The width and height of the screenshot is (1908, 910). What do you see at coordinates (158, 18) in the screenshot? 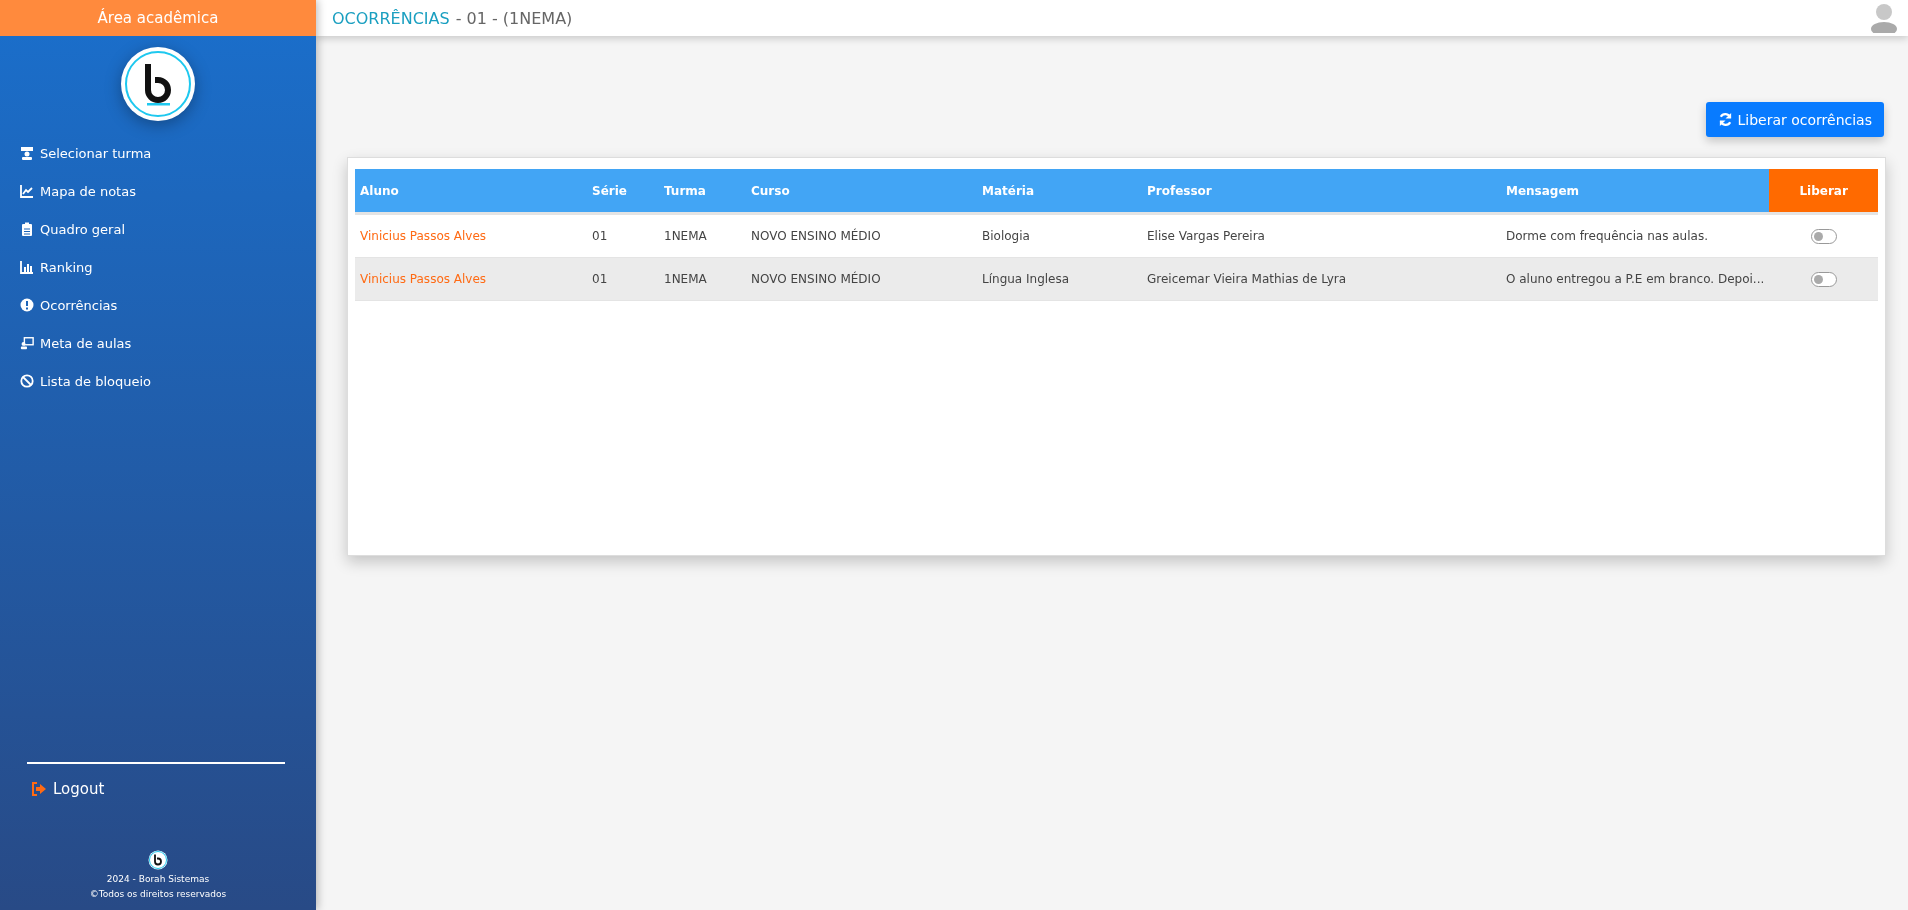
I see `sidebar-header: Área acadêmica` at bounding box center [158, 18].